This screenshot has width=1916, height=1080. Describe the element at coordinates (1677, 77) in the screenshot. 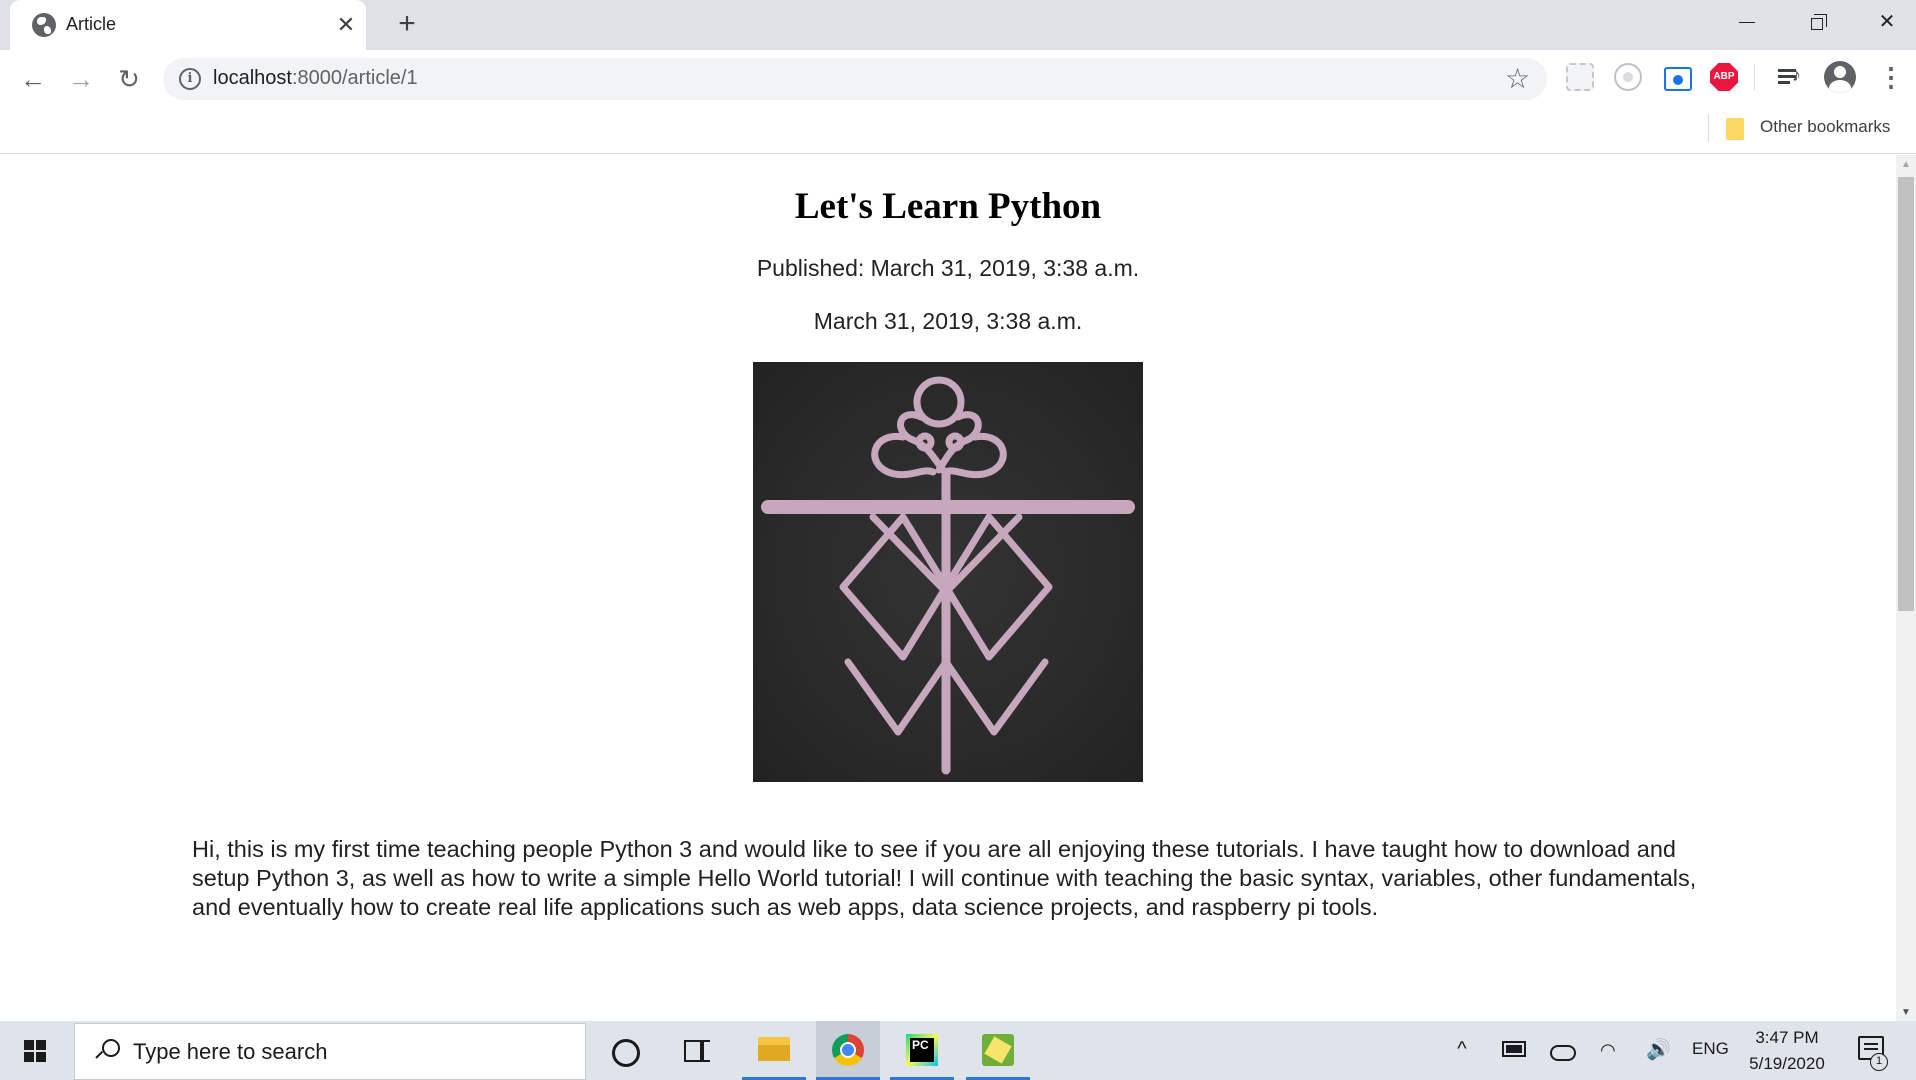

I see `screenshot-extension-icon` at that location.